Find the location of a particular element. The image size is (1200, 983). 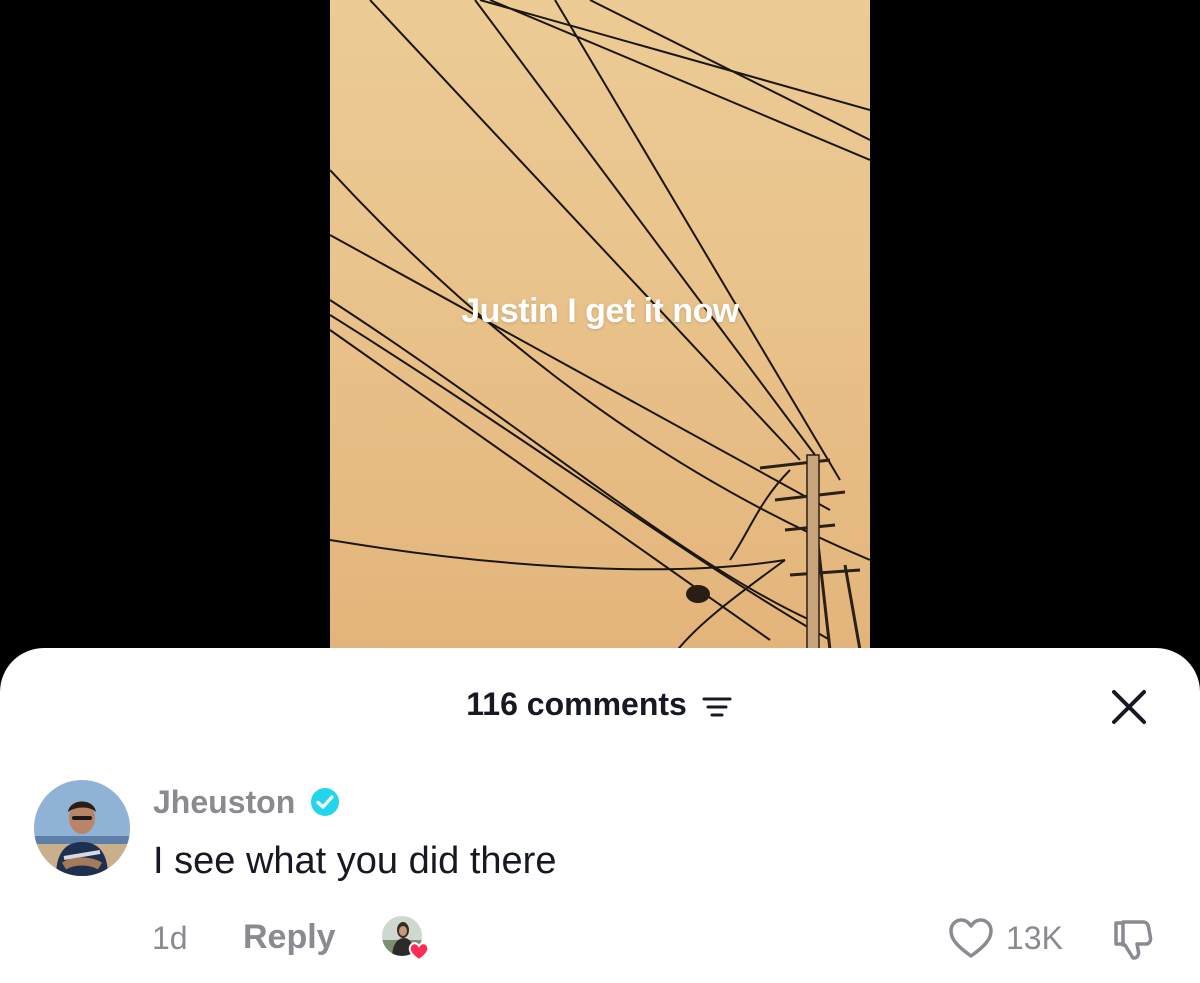

video-caption: Justin I get it now is located at coordinates (600, 311).